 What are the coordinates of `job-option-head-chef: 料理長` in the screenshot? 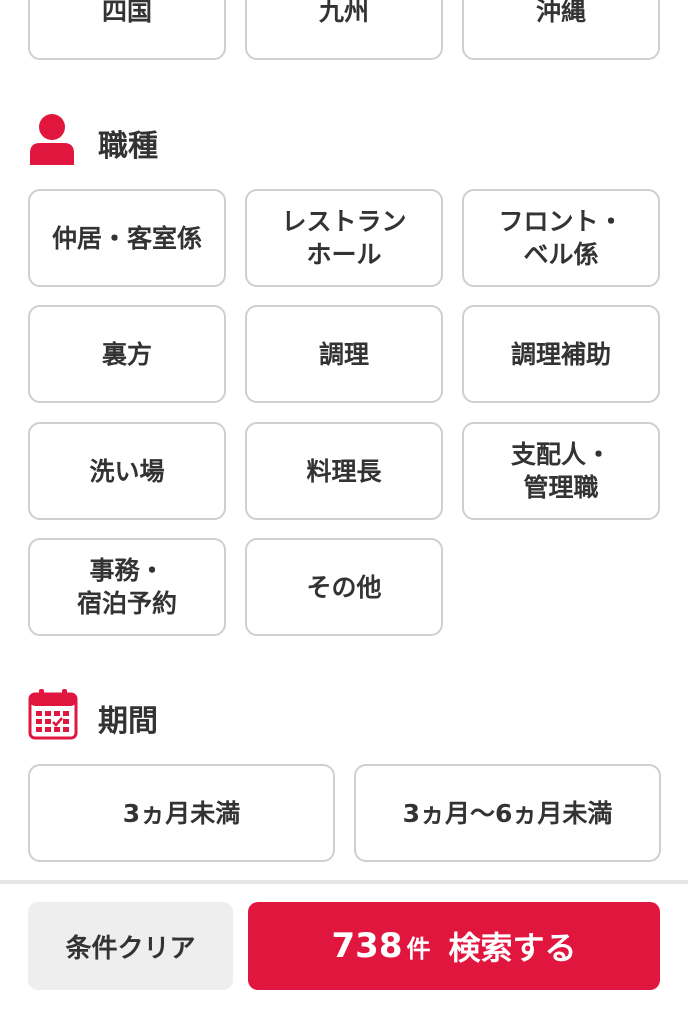 It's located at (344, 471).